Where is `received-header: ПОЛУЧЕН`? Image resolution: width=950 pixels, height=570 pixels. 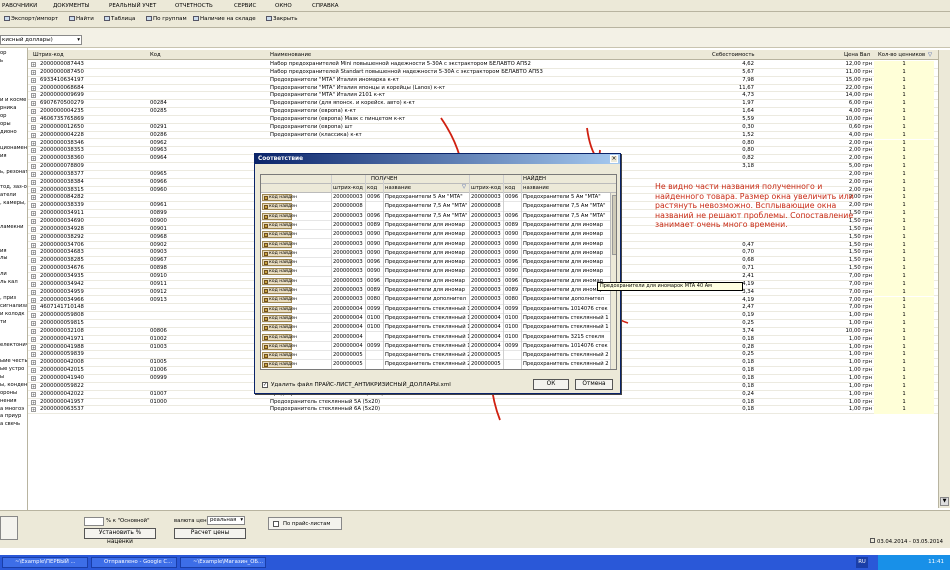 received-header: ПОЛУЧЕН is located at coordinates (384, 179).